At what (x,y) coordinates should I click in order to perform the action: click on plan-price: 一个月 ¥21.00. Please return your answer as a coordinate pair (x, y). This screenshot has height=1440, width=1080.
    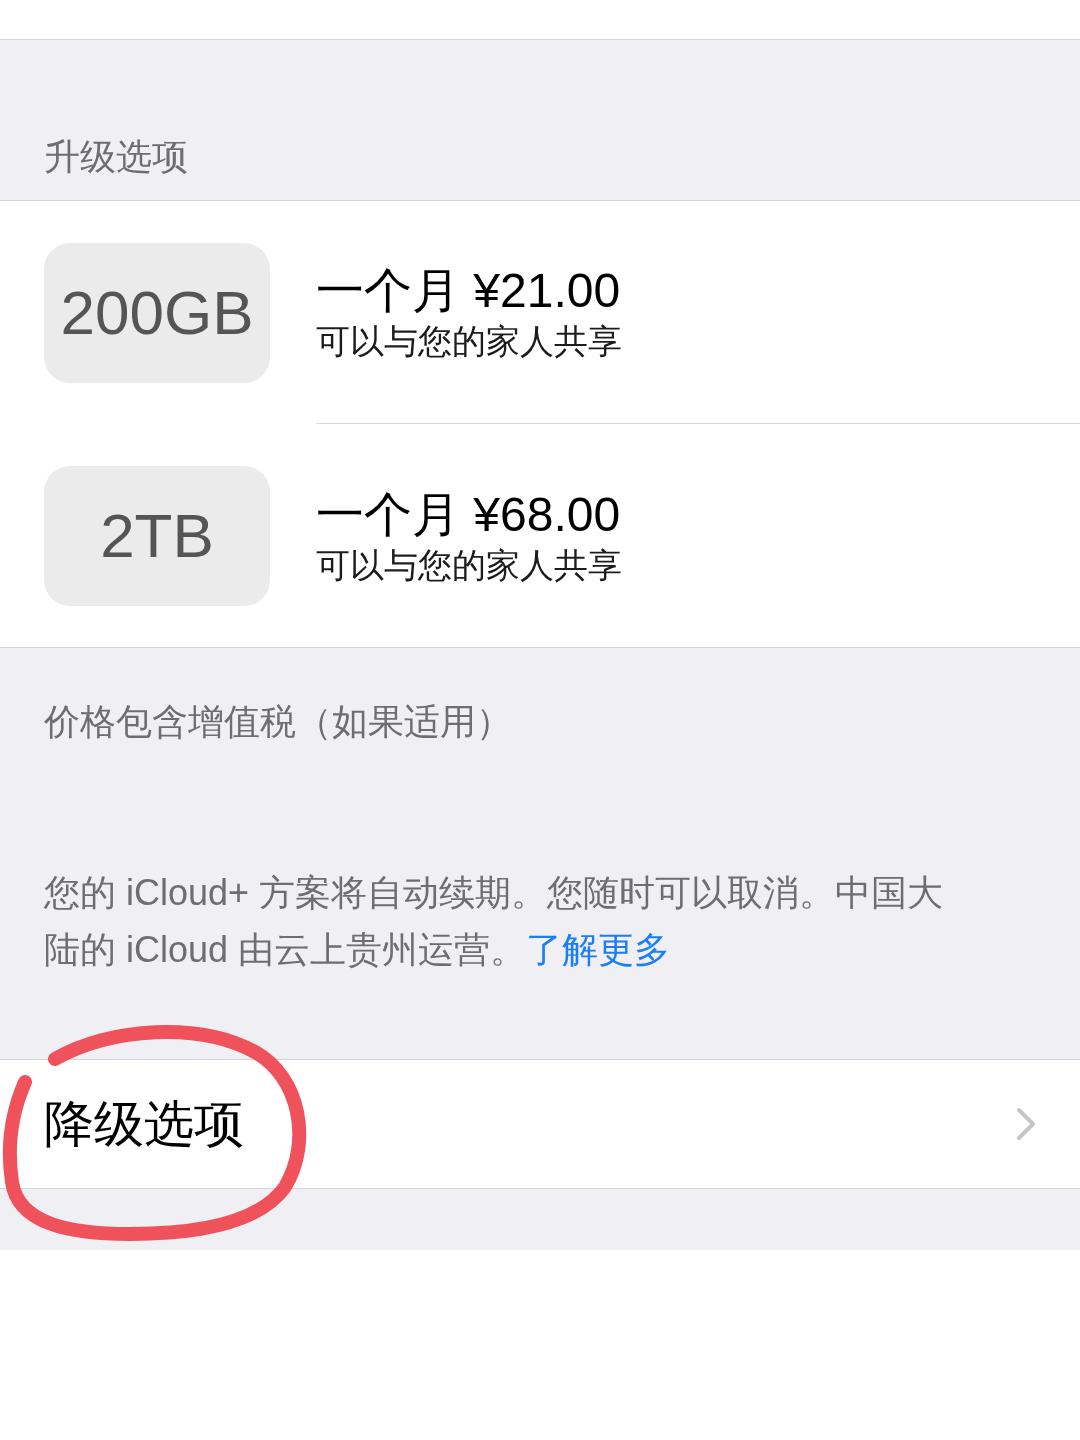
    Looking at the image, I should click on (468, 291).